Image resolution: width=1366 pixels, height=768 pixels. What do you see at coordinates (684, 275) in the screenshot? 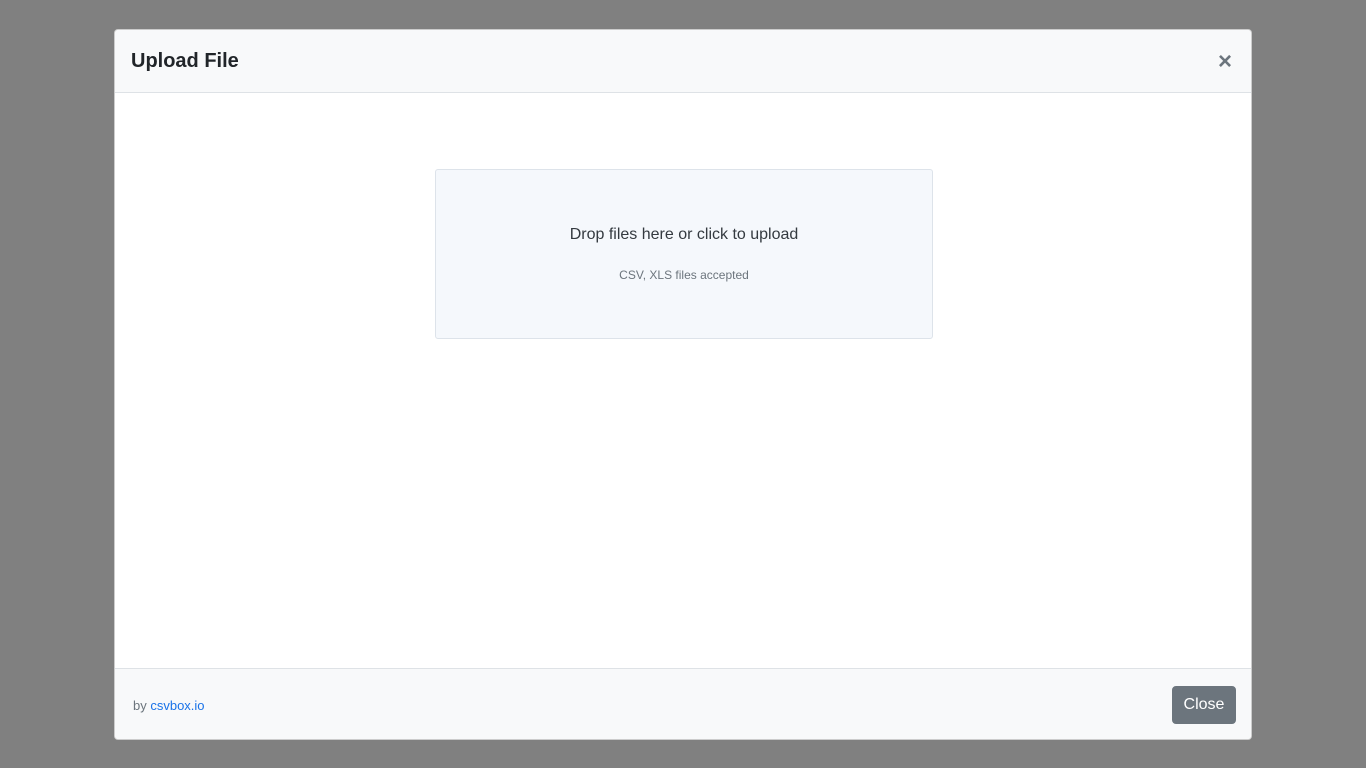
I see `dropzone-subtitle: CSV, XLS files accepted` at bounding box center [684, 275].